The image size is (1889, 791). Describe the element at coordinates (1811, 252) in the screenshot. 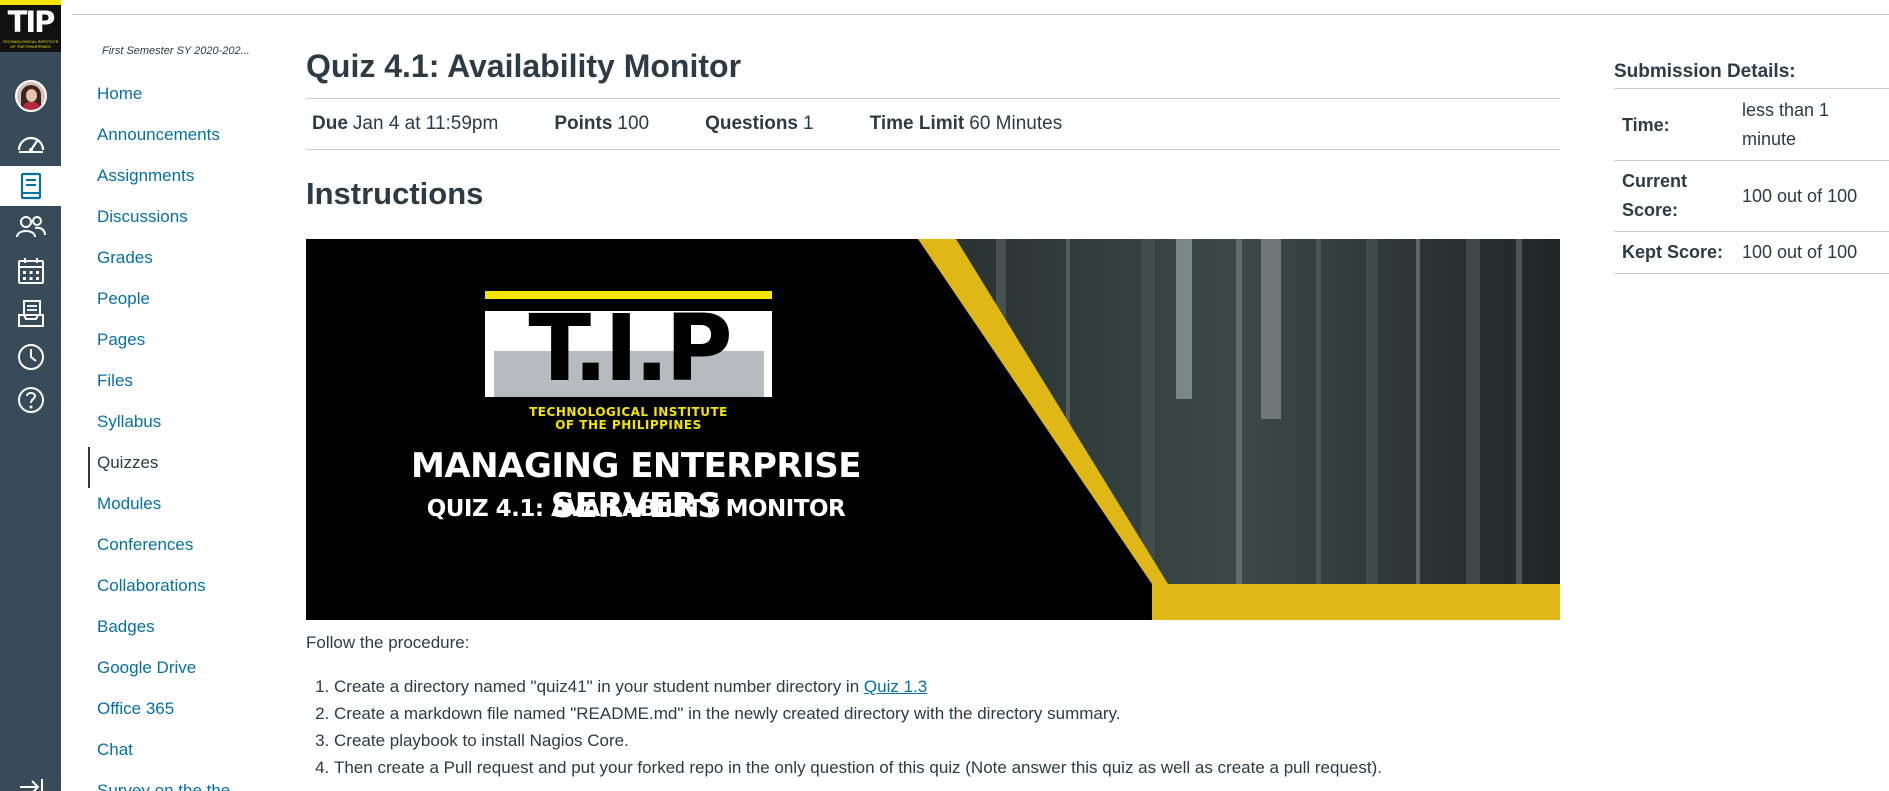

I see `kept-score-value: 100 out of 100` at that location.